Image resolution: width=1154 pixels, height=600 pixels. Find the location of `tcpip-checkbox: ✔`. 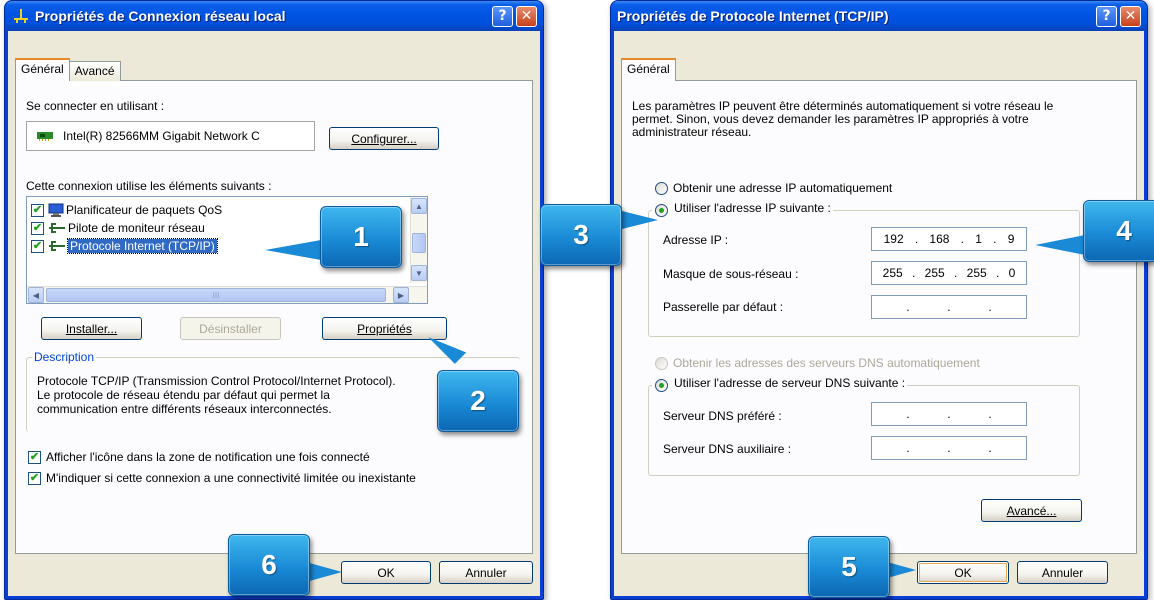

tcpip-checkbox: ✔ is located at coordinates (37, 246).